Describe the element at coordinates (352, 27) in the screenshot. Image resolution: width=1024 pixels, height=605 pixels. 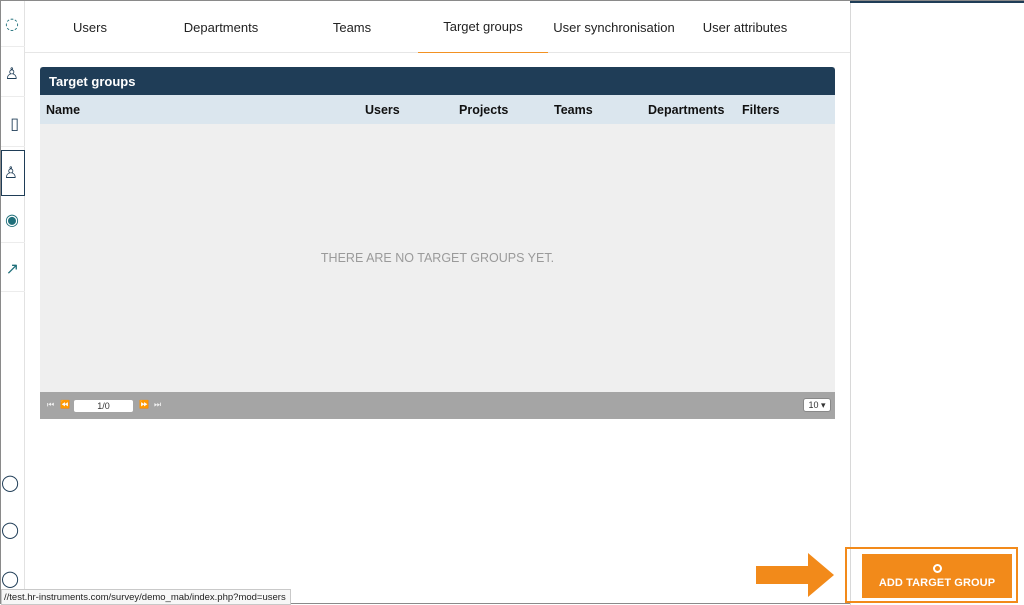
I see `tab-teams: Teams` at that location.